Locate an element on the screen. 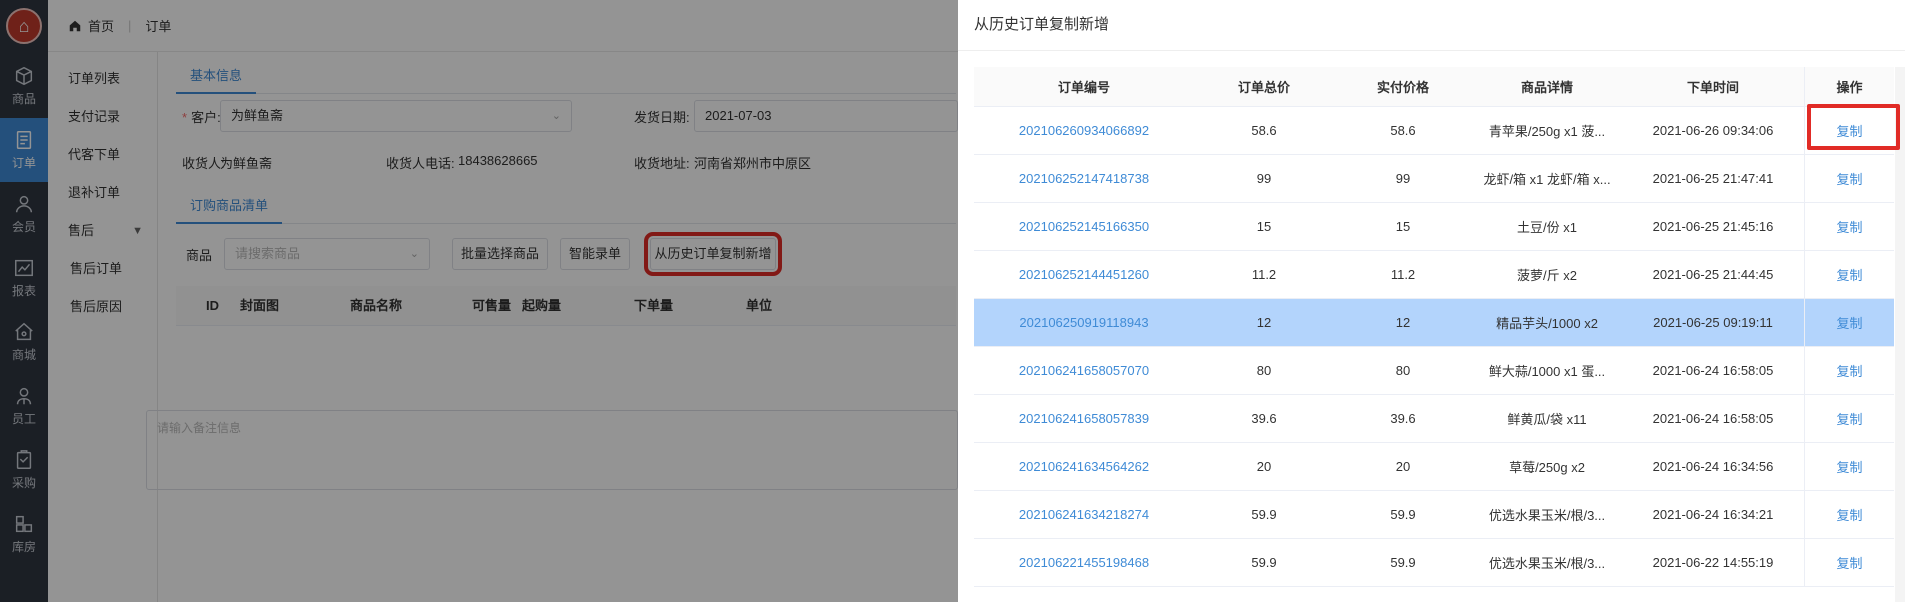 The height and width of the screenshot is (602, 1905). order-total: 80 is located at coordinates (1264, 370).